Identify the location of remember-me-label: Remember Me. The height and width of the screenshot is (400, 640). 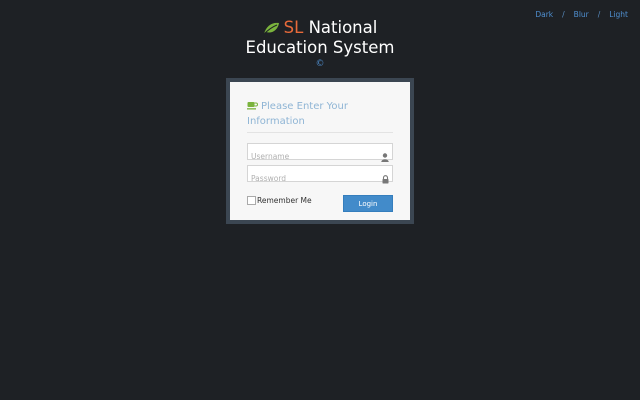
(284, 200).